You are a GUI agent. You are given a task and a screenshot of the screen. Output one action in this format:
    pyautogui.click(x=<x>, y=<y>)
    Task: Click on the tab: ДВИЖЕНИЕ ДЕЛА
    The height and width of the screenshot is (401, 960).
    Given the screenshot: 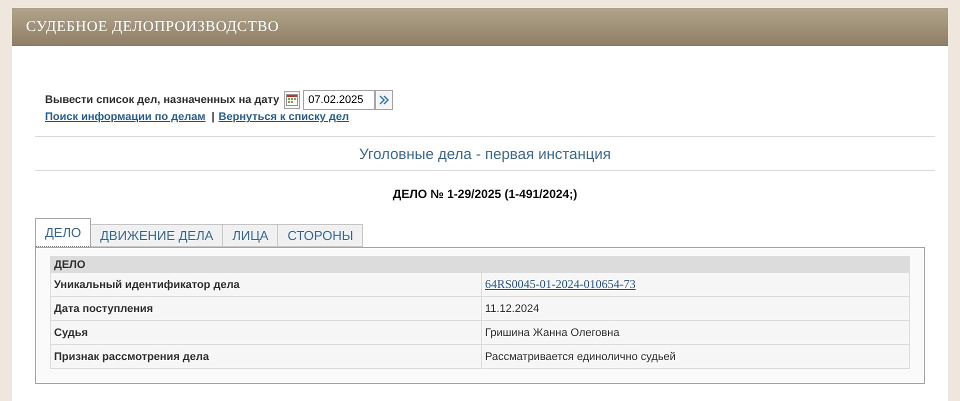 What is the action you would take?
    pyautogui.click(x=157, y=235)
    